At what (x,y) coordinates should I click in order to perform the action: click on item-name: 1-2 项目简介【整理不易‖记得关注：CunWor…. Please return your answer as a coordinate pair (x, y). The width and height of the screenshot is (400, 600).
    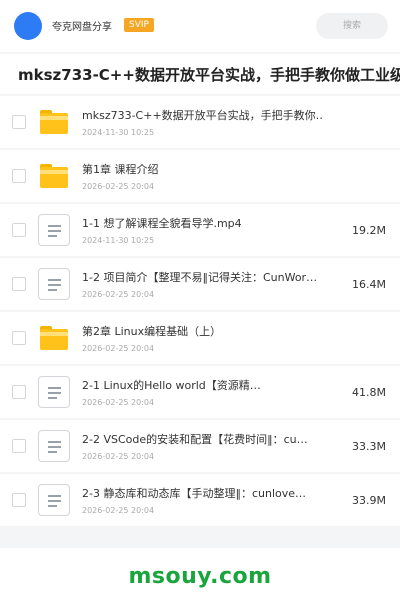
    Looking at the image, I should click on (200, 277).